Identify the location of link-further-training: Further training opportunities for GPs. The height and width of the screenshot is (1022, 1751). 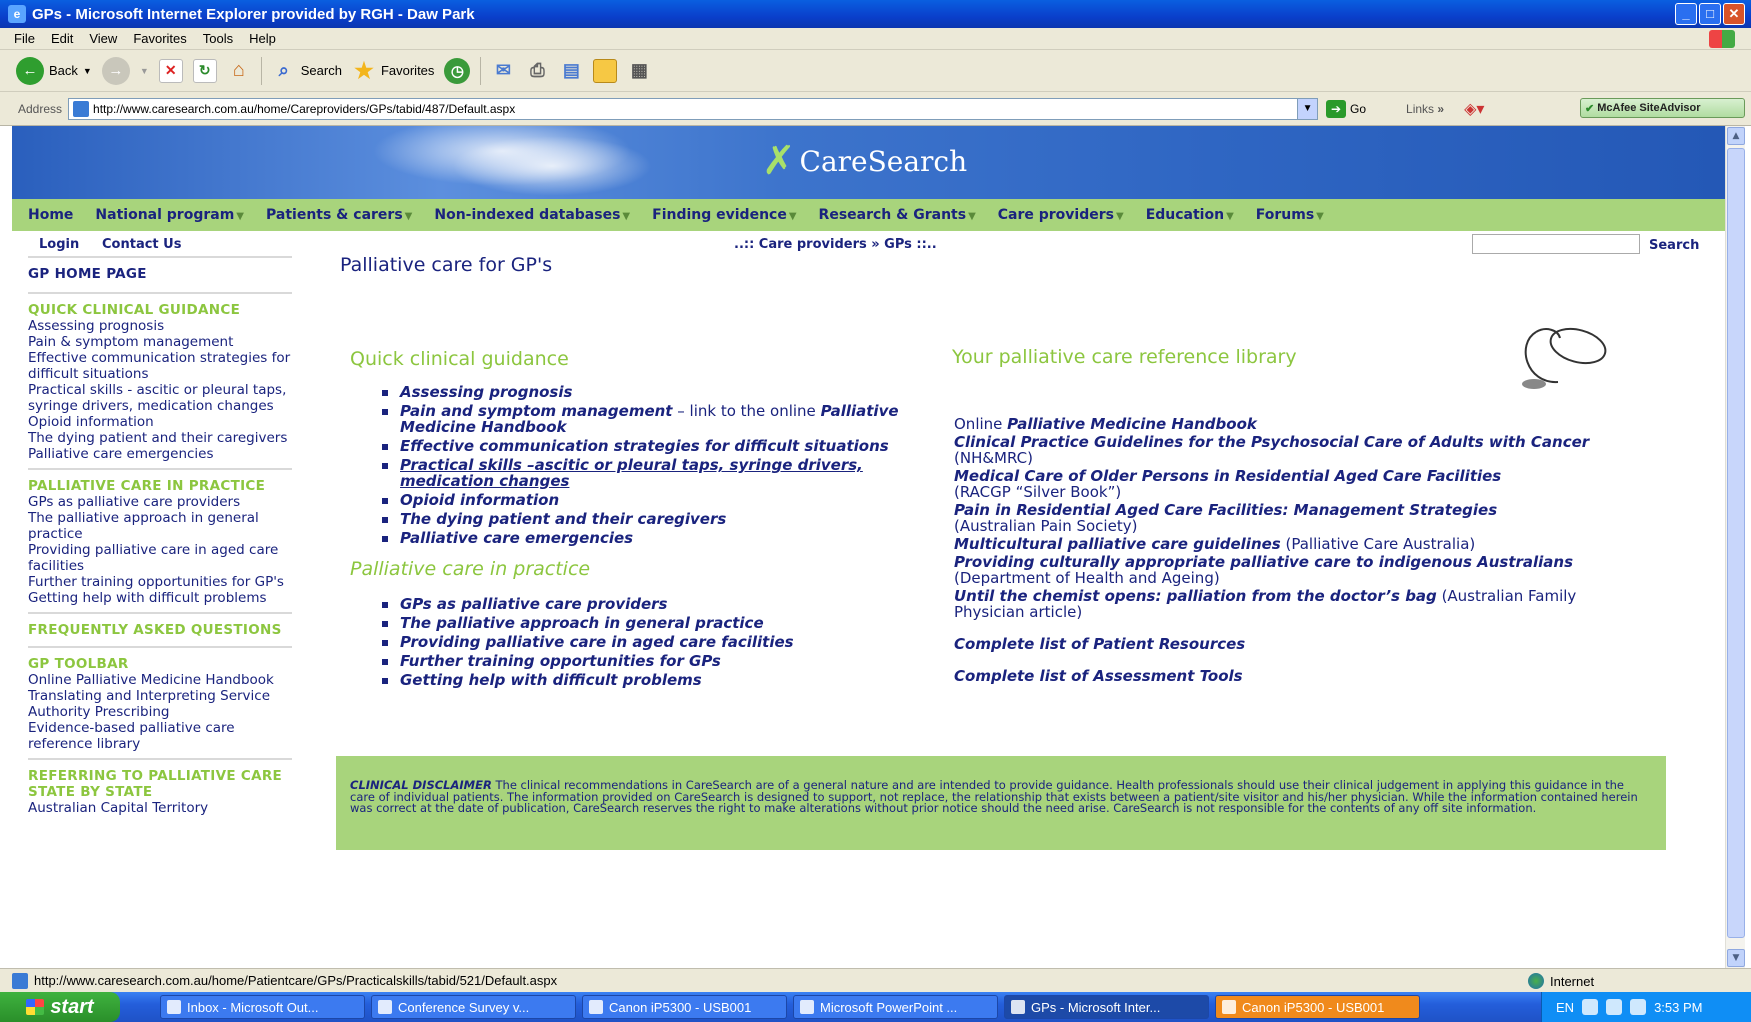
(560, 661).